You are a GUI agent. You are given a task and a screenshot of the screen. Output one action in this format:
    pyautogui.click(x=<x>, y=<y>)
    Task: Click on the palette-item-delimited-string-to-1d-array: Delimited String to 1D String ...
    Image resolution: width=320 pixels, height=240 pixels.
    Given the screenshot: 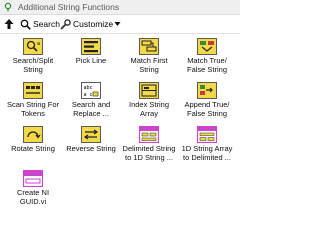 What is the action you would take?
    pyautogui.click(x=149, y=146)
    